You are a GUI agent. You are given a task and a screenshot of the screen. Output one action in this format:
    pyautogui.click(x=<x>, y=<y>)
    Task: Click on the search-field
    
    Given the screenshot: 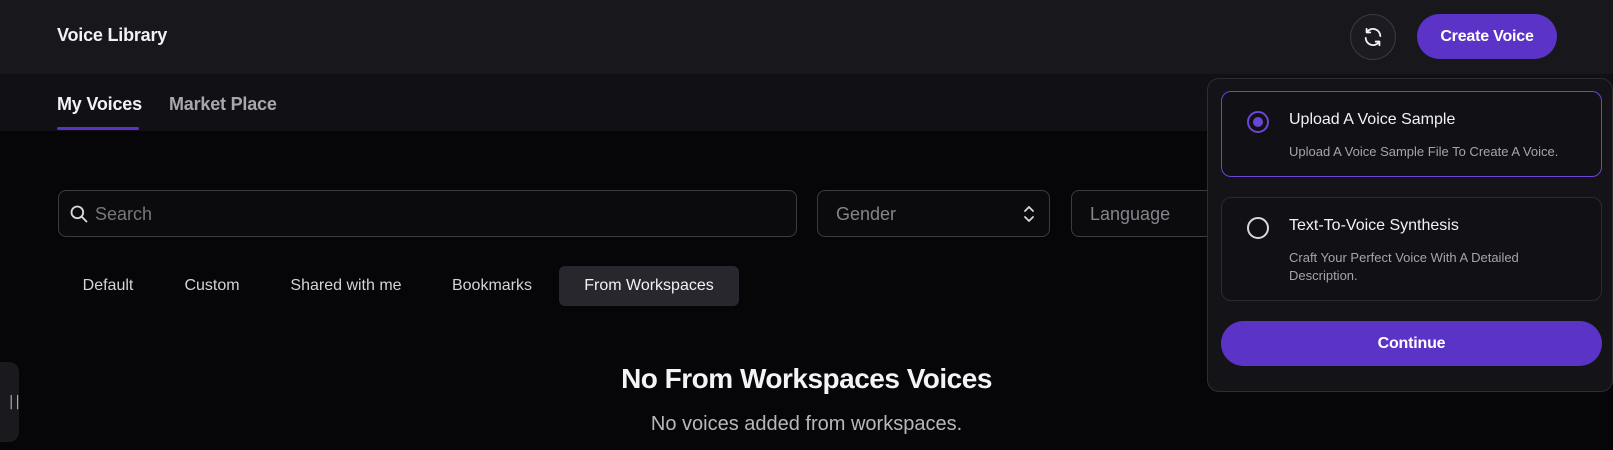 What is the action you would take?
    pyautogui.click(x=427, y=214)
    